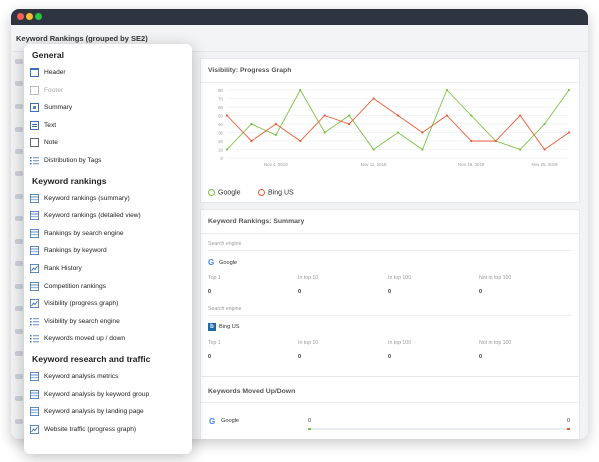  What do you see at coordinates (220, 115) in the screenshot?
I see `chart-y-tick-label: 50` at bounding box center [220, 115].